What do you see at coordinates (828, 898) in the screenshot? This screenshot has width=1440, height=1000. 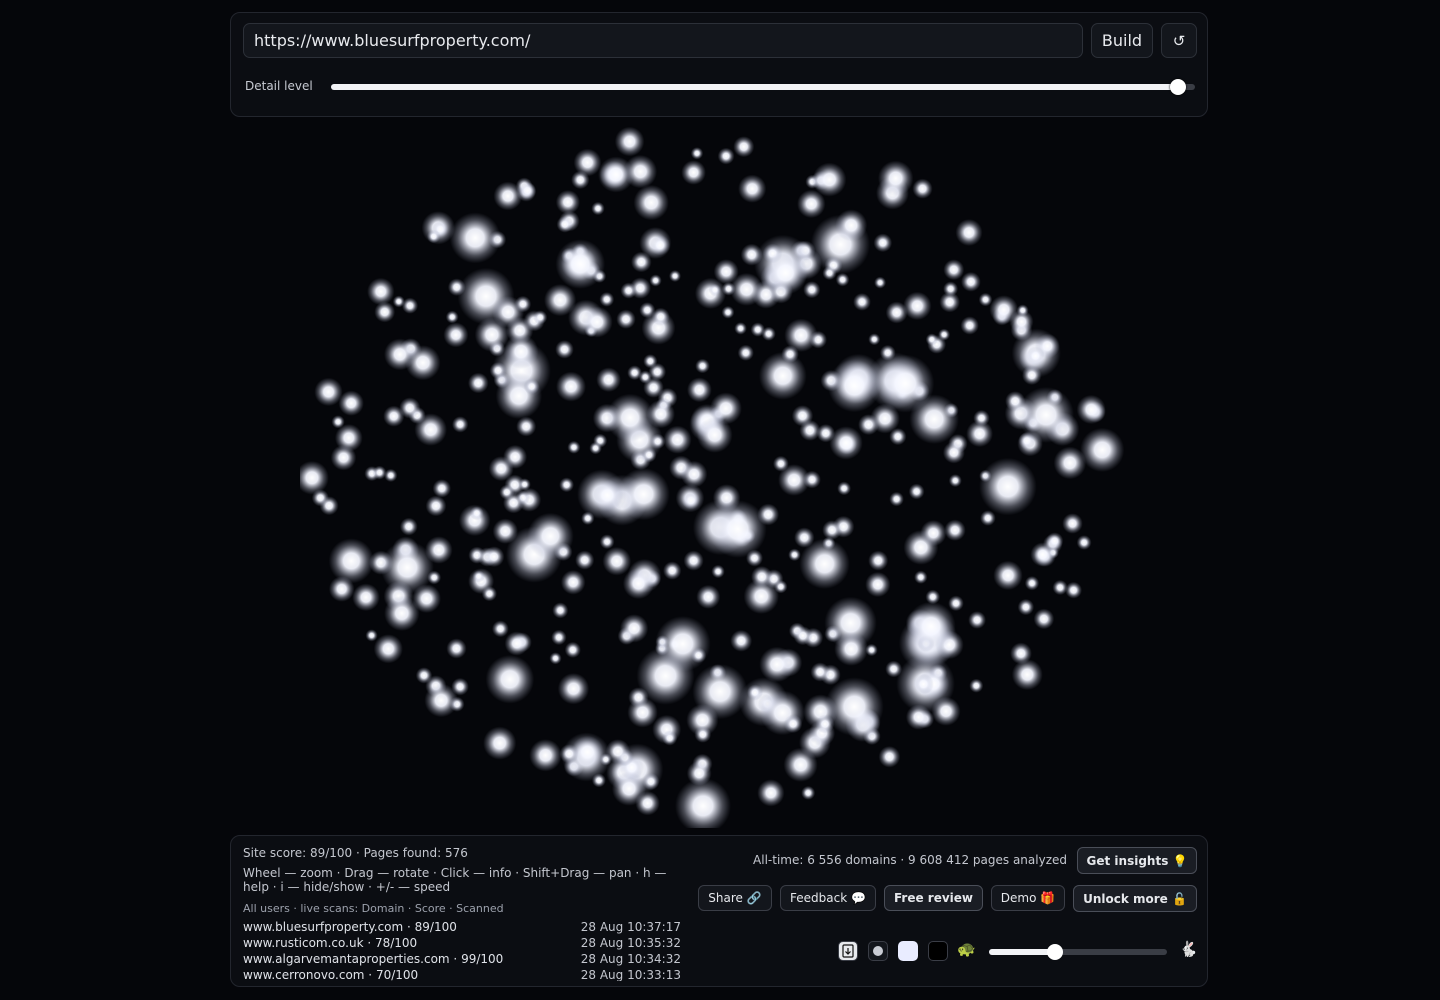 I see `feedback-button: Feedback 💬` at bounding box center [828, 898].